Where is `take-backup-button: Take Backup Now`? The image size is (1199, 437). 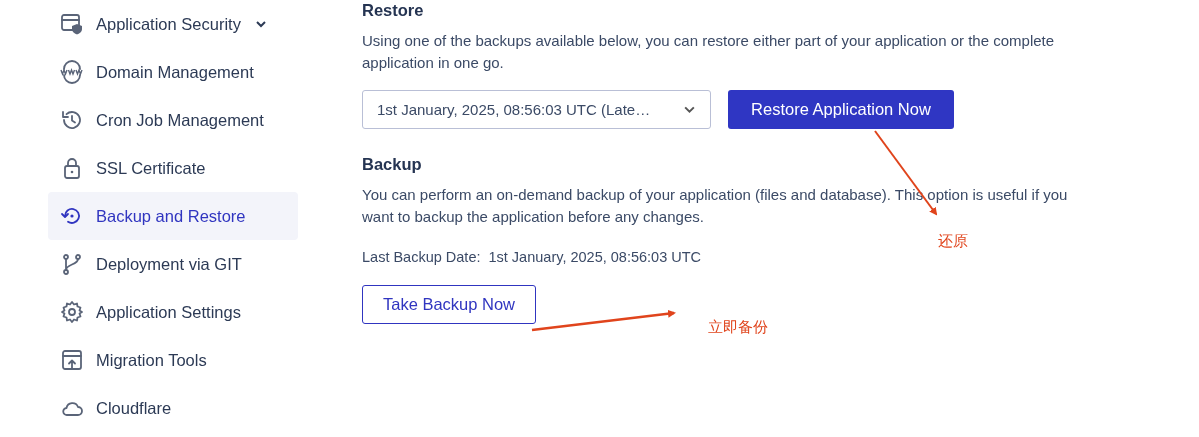
take-backup-button: Take Backup Now is located at coordinates (449, 304).